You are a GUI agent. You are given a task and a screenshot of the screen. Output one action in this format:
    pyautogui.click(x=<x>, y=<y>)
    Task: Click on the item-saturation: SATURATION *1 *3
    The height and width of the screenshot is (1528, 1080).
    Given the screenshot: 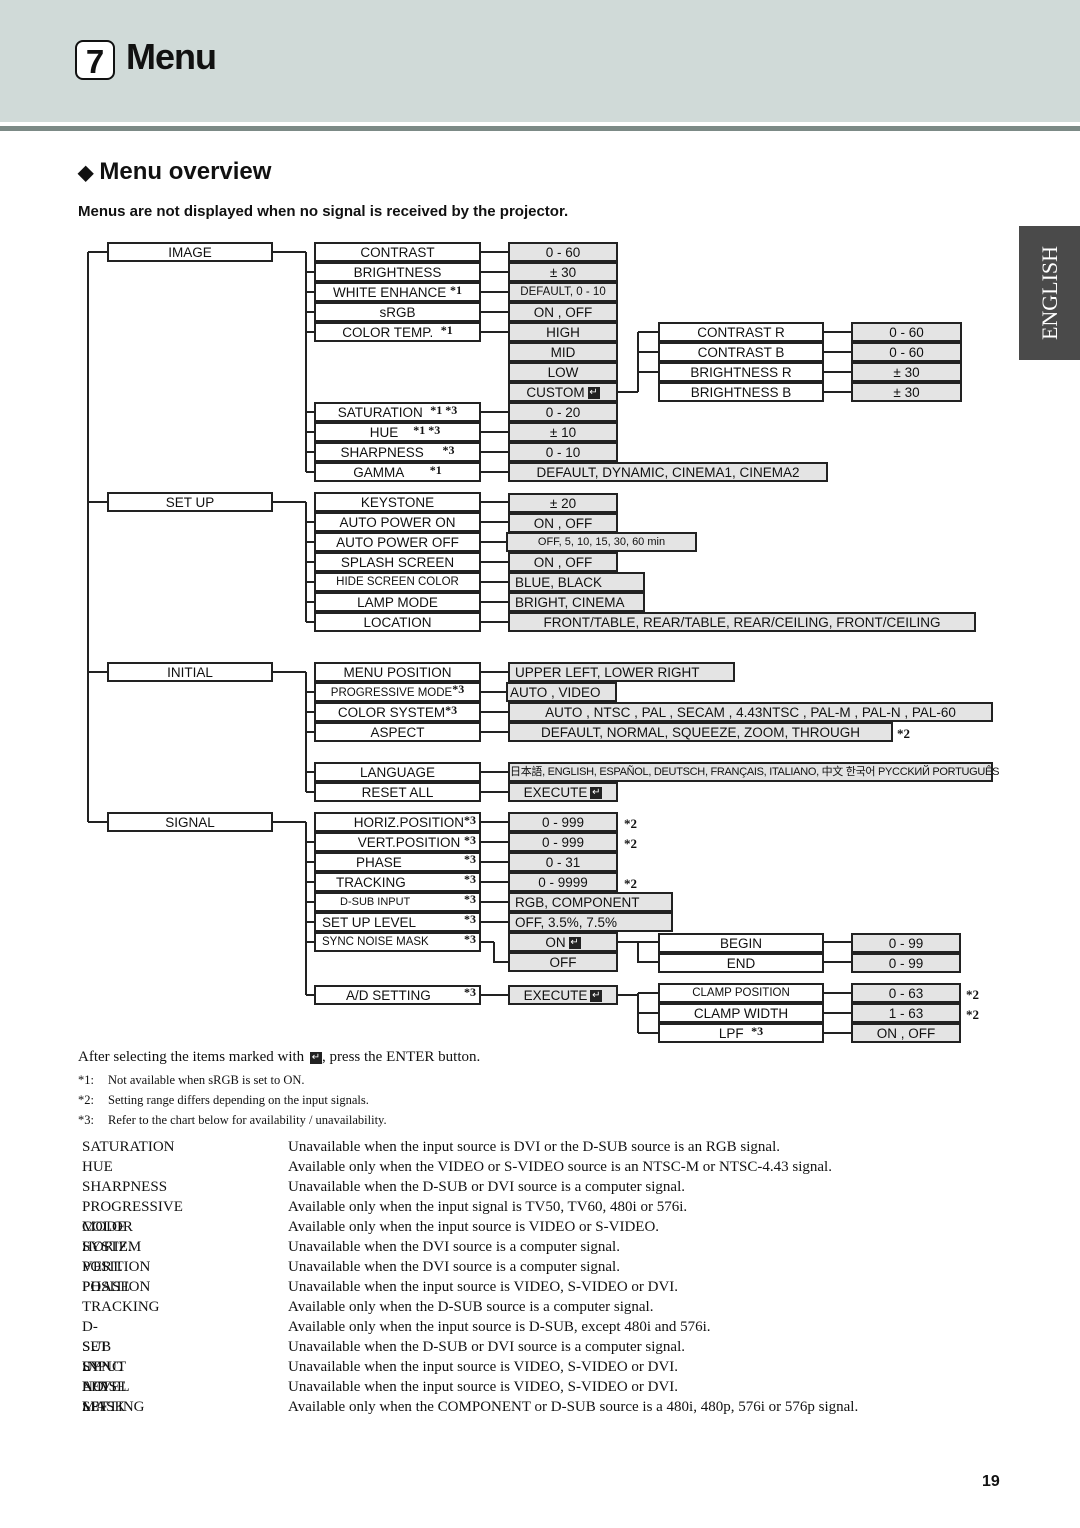 What is the action you would take?
    pyautogui.click(x=397, y=412)
    